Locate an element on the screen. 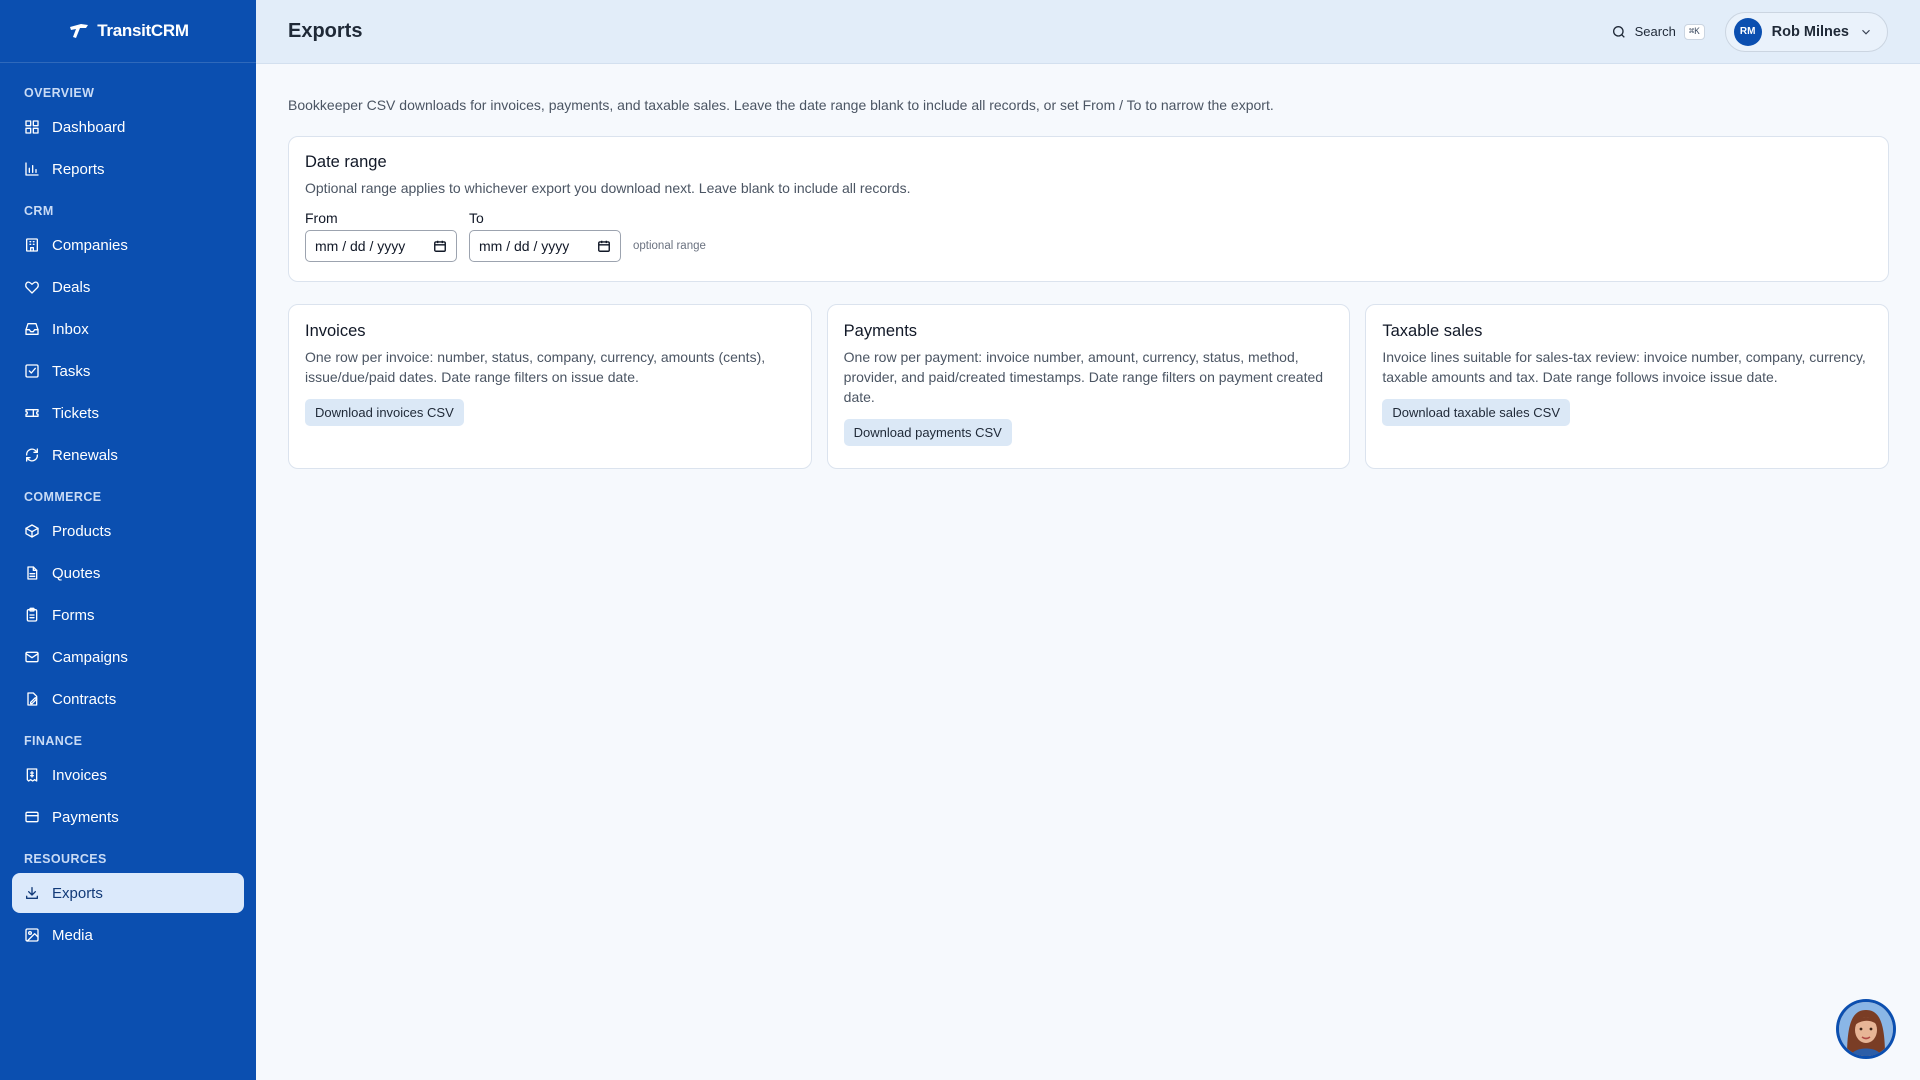 This screenshot has height=1080, width=1920. sidebar-item-label: Products is located at coordinates (82, 531).